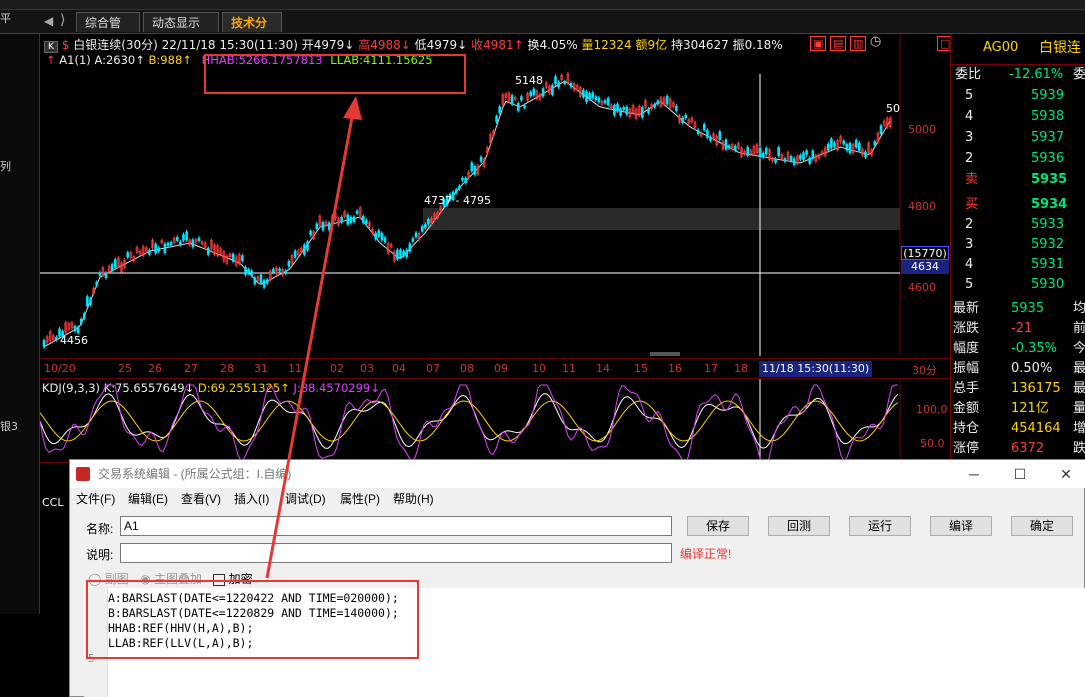 The height and width of the screenshot is (697, 1085). I want to click on maximize-icon: ☐, so click(1020, 474).